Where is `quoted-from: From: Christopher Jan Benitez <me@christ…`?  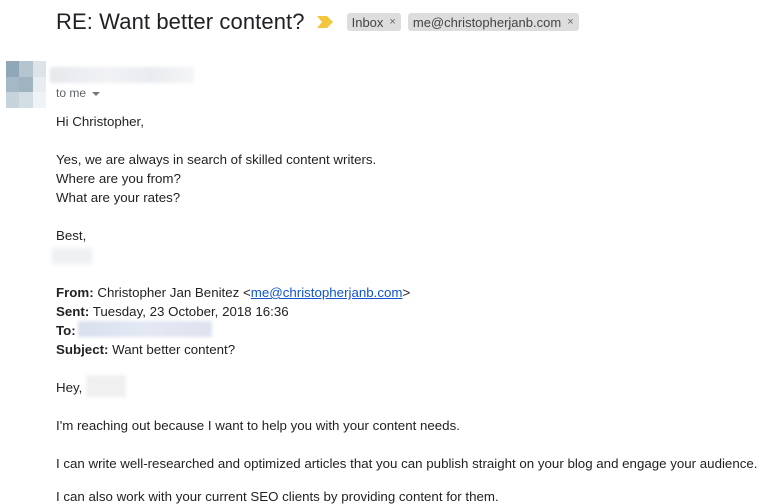
quoted-from: From: Christopher Jan Benitez <me@christ… is located at coordinates (406, 292).